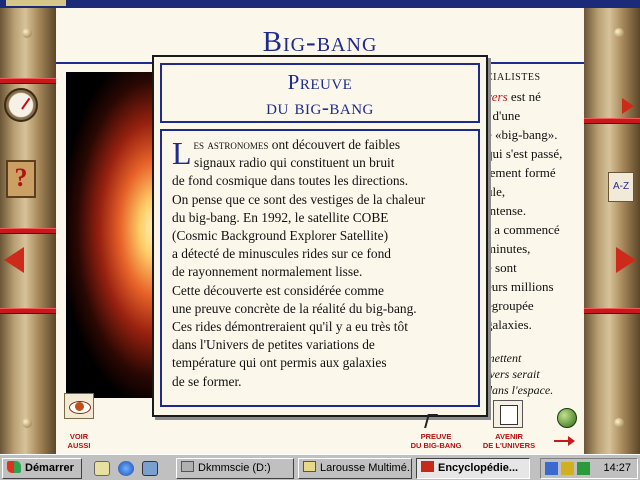 The width and height of the screenshot is (640, 480). What do you see at coordinates (628, 106) in the screenshot?
I see `small-arrow-right-icon` at bounding box center [628, 106].